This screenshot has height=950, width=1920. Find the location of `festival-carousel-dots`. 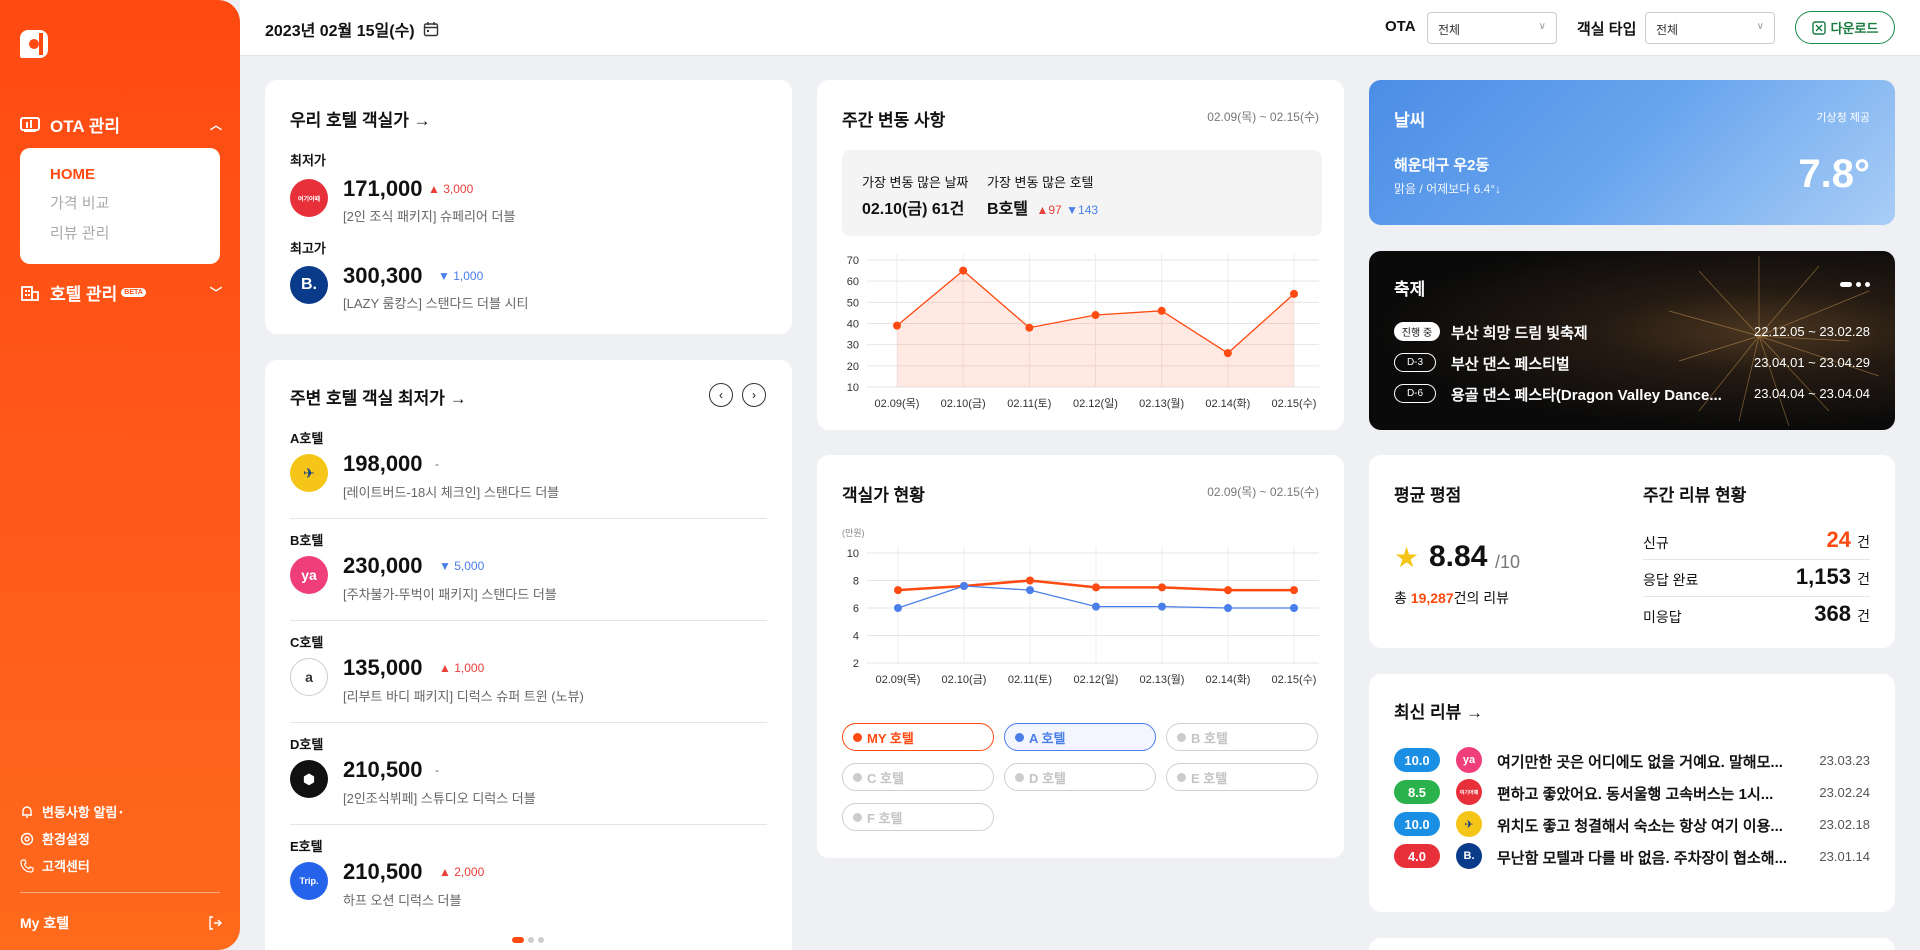

festival-carousel-dots is located at coordinates (1855, 284).